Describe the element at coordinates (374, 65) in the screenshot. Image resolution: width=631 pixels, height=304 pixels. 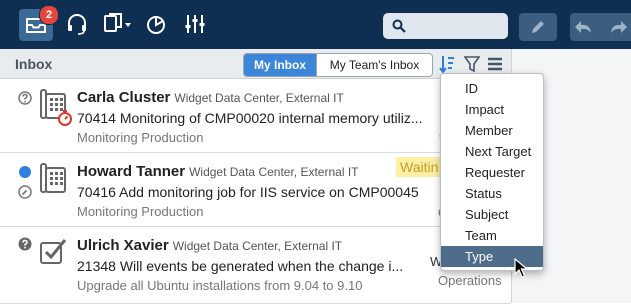
I see `tab-my-teams-inbox: My Team's Inbox` at that location.